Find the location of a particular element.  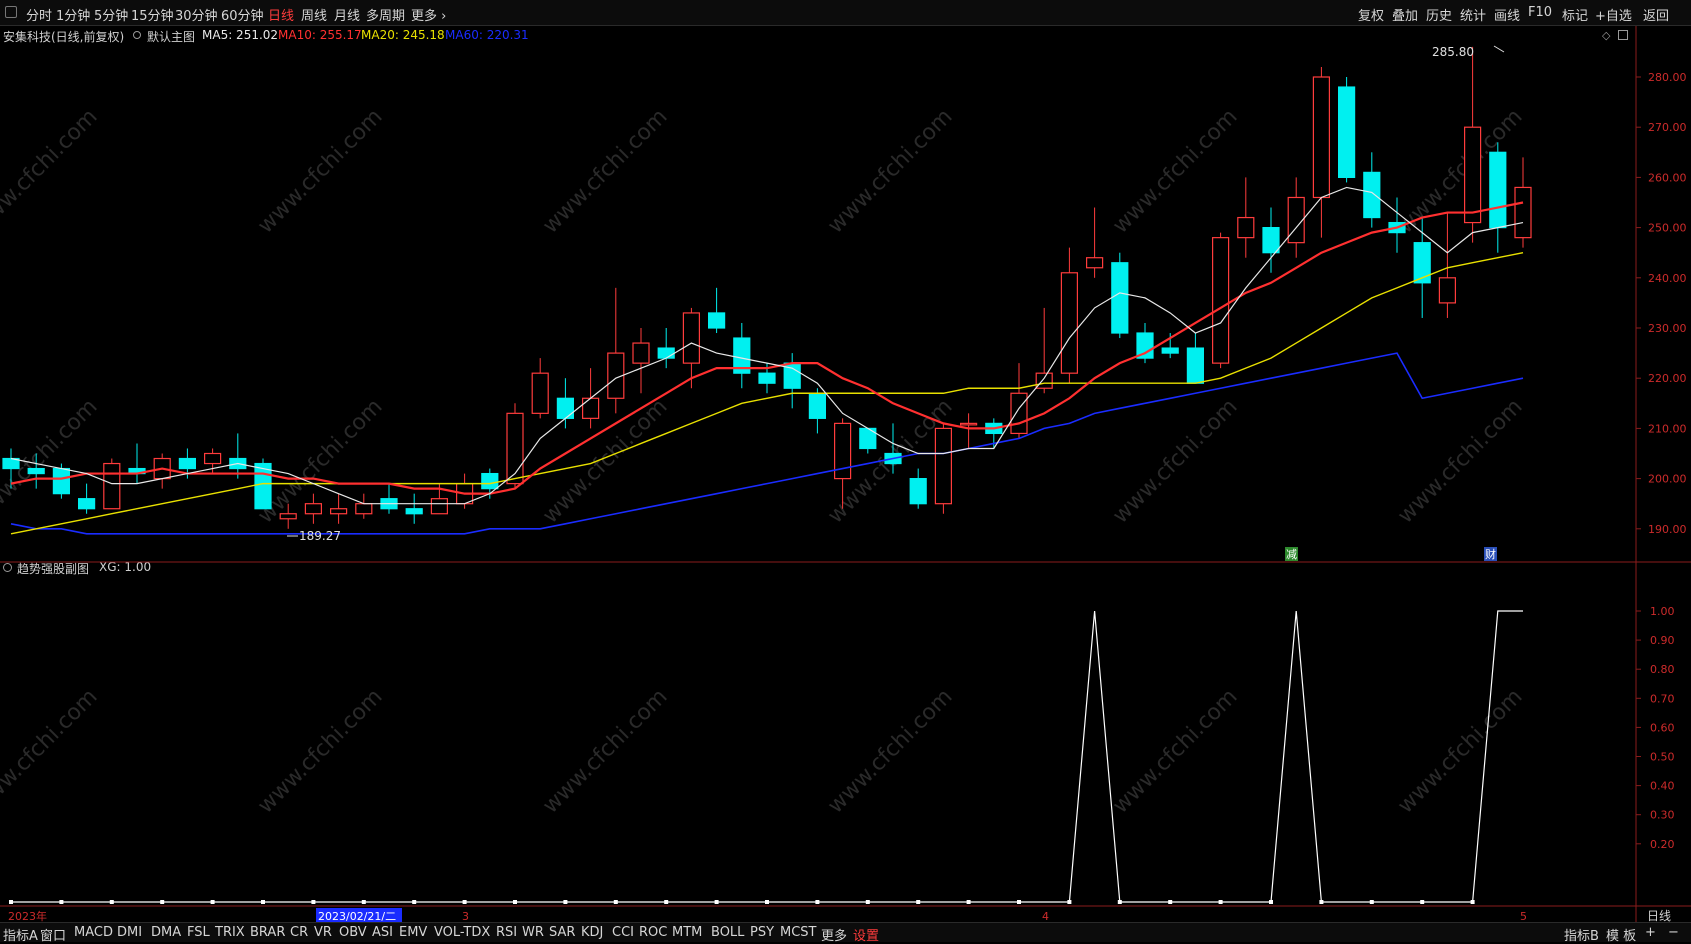

xg-point is located at coordinates (968, 902).